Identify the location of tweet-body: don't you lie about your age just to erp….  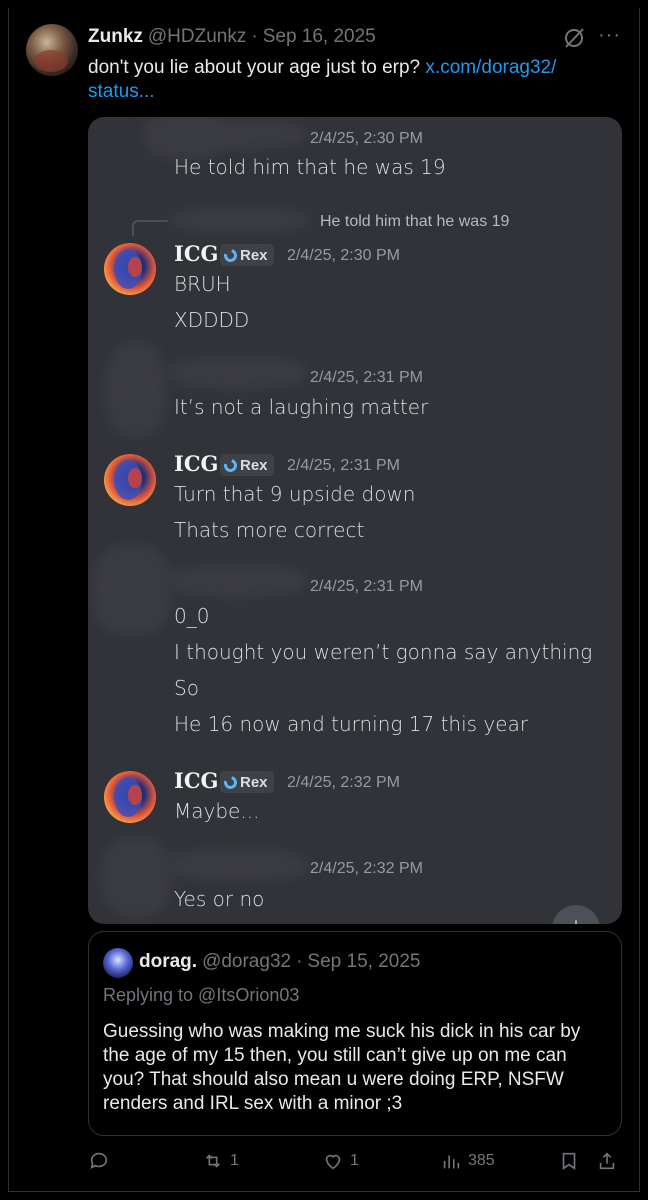
(257, 67).